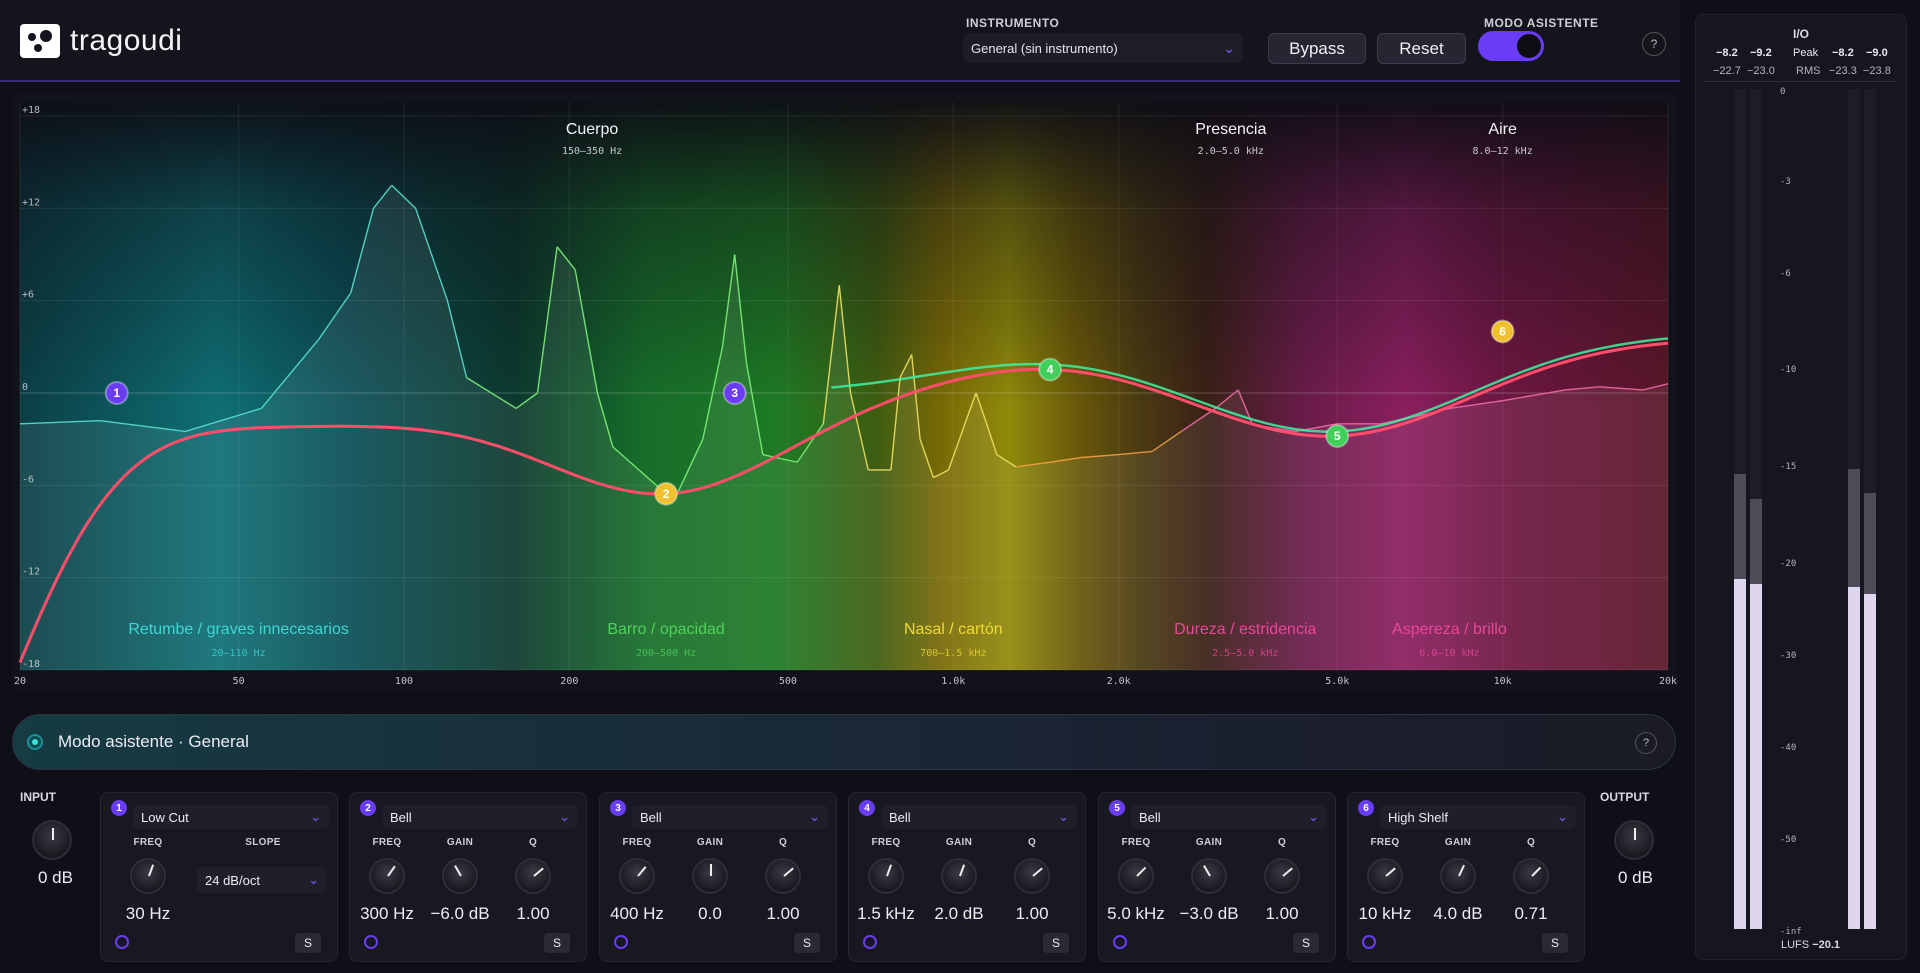  What do you see at coordinates (1531, 913) in the screenshot?
I see `param-value: 0.71` at bounding box center [1531, 913].